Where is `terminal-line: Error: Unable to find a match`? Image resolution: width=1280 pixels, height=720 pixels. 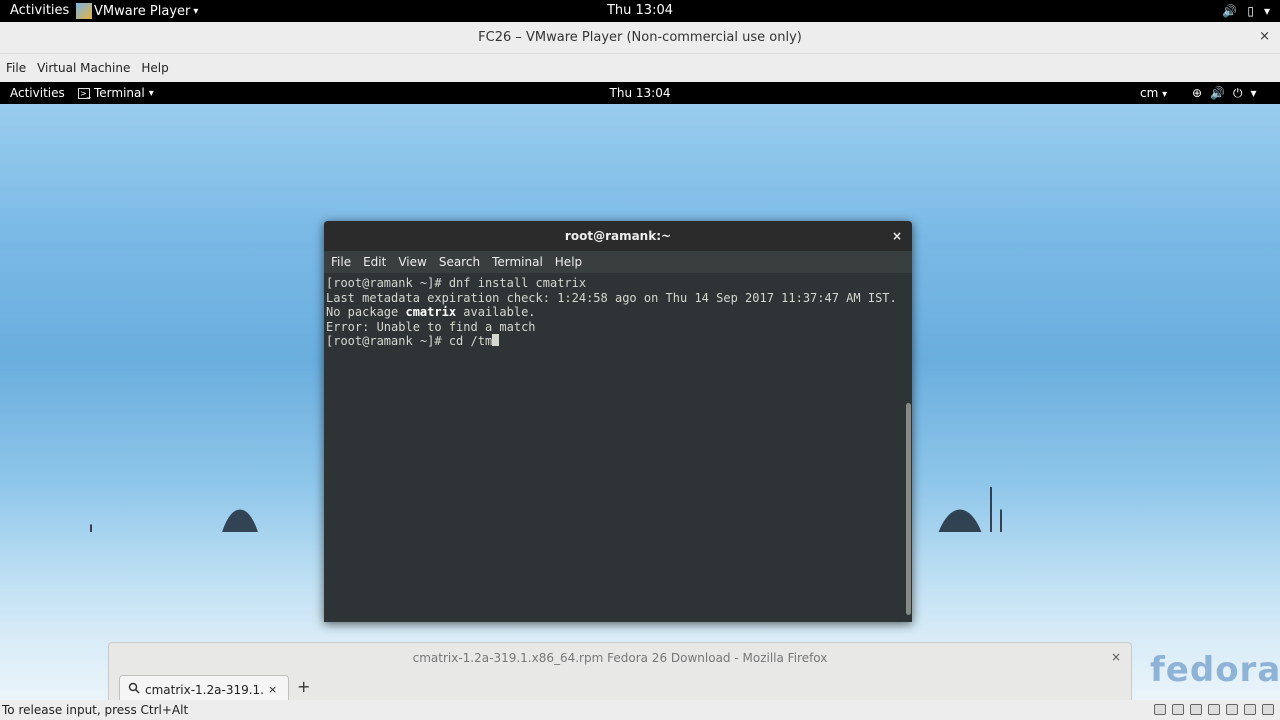 terminal-line: Error: Unable to find a match is located at coordinates (431, 326).